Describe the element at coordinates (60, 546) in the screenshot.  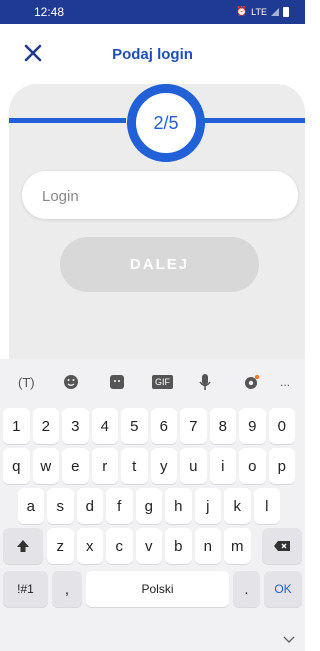
I see `key-z: z` at that location.